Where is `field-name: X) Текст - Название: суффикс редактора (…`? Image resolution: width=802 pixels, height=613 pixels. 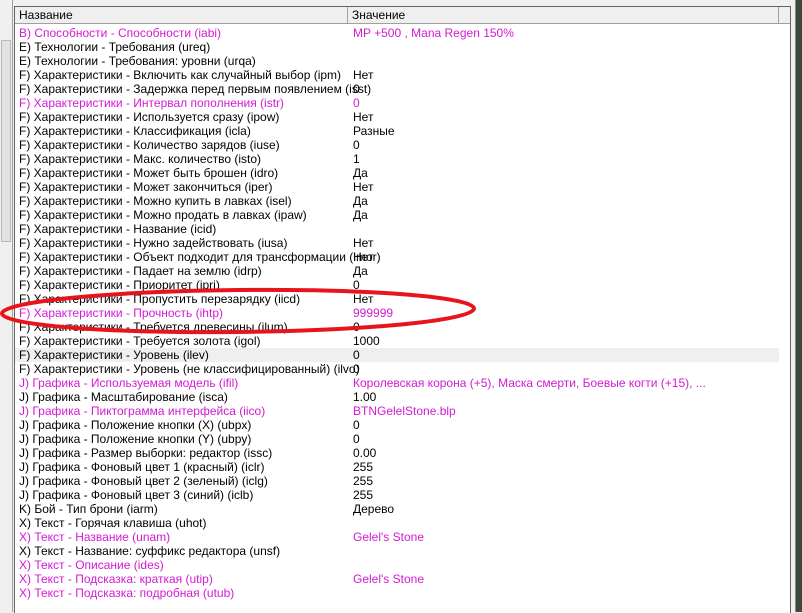 field-name: X) Текст - Название: суффикс редактора (… is located at coordinates (150, 551).